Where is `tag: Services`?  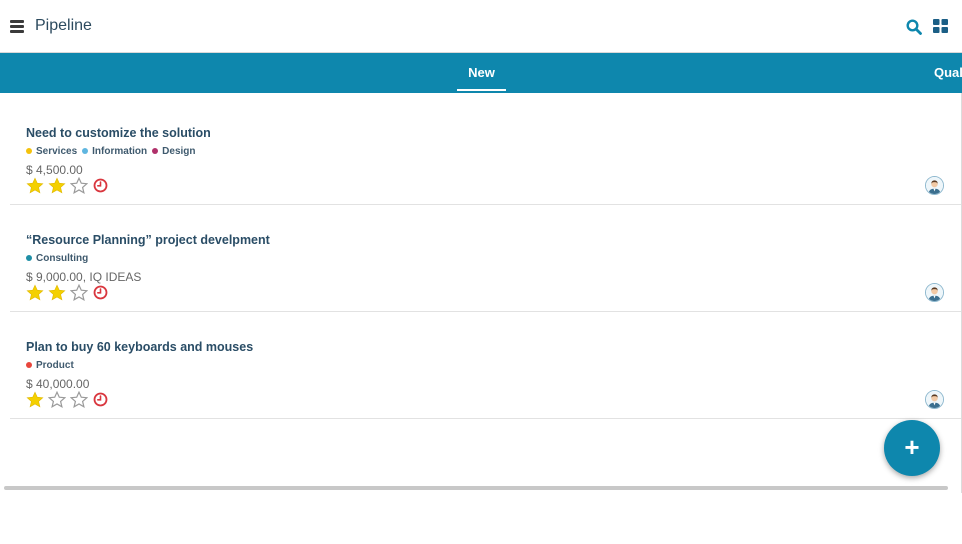 tag: Services is located at coordinates (51, 151).